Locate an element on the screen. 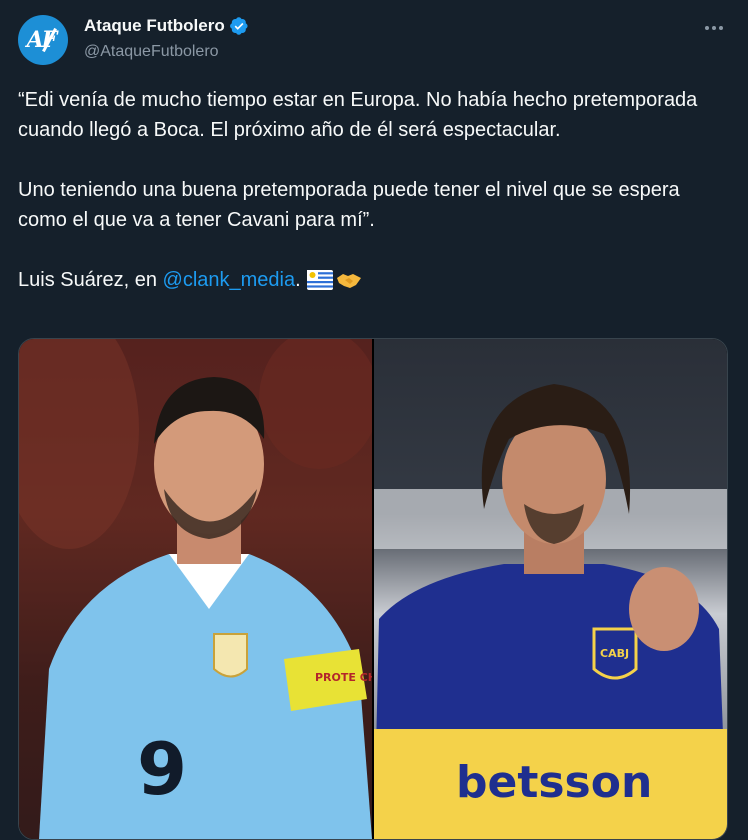  sleeve-text: PROTE CHILD is located at coordinates (343, 677).